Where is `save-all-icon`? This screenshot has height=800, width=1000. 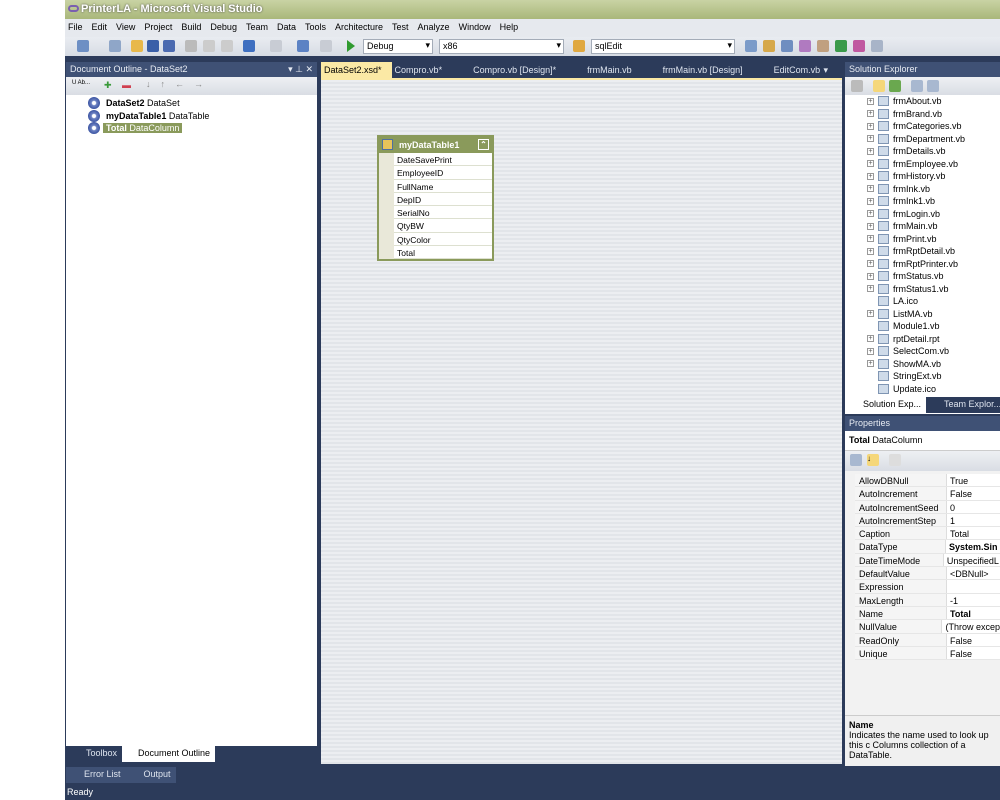
save-all-icon is located at coordinates (169, 46).